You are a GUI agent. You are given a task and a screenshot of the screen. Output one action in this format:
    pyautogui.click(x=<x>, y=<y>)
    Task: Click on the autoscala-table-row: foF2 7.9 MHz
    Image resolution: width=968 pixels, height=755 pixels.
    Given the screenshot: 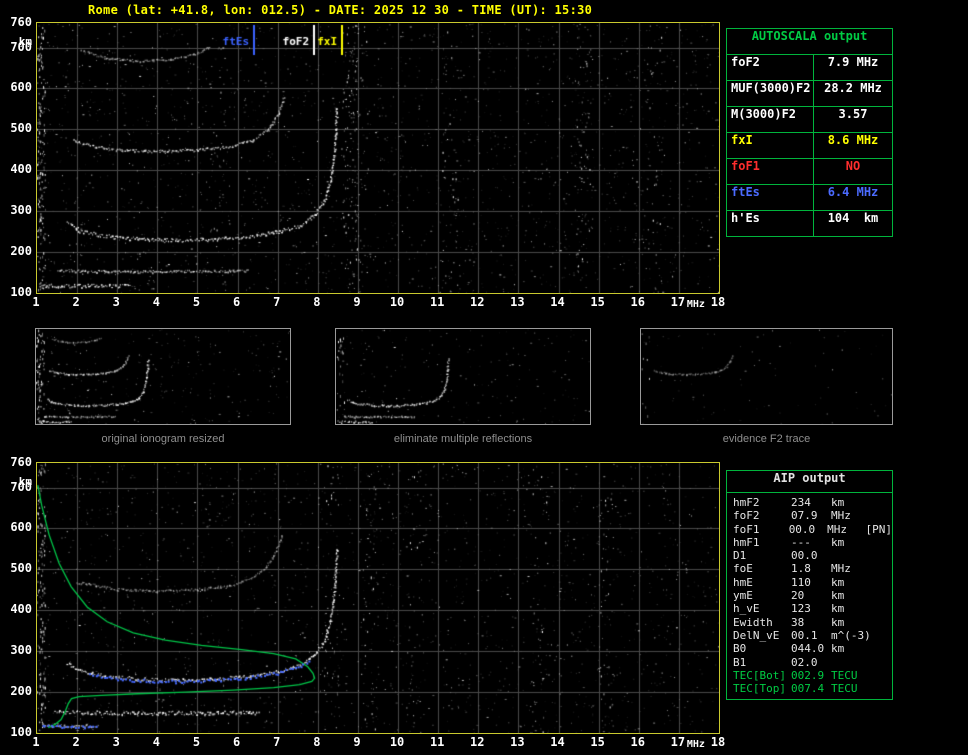 What is the action you would take?
    pyautogui.click(x=809, y=67)
    